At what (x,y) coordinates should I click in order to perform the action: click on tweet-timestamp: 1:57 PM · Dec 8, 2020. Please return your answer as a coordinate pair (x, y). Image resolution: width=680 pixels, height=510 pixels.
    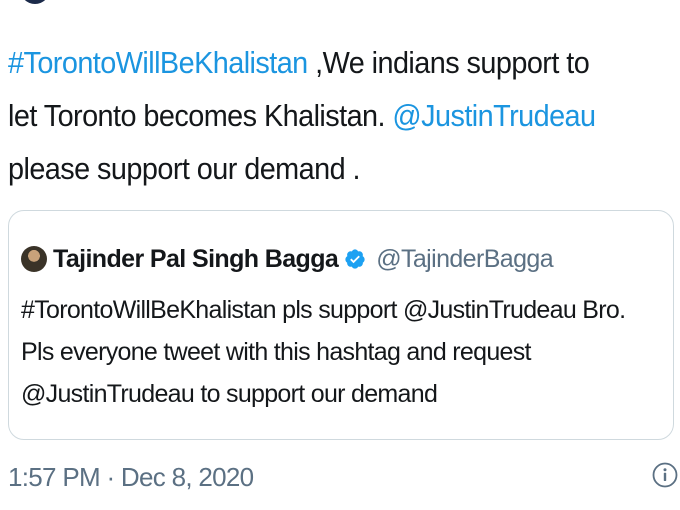
    Looking at the image, I should click on (131, 477).